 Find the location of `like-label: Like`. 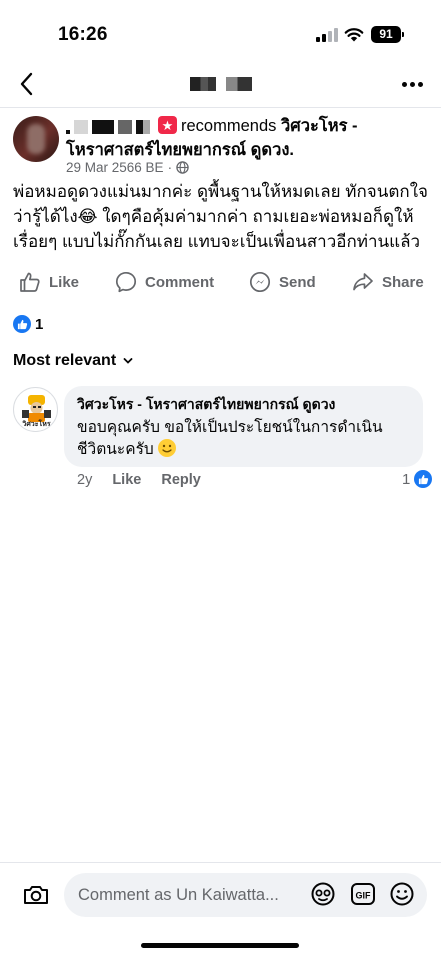

like-label: Like is located at coordinates (64, 282).